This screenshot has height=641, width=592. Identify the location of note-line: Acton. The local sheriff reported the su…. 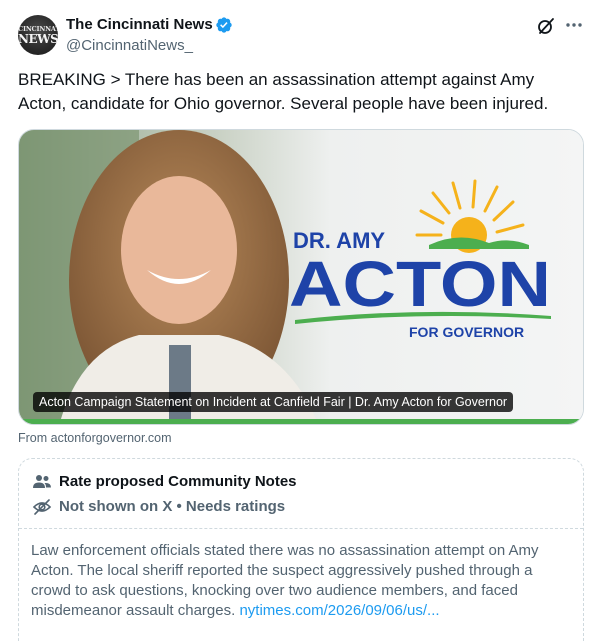
(282, 570).